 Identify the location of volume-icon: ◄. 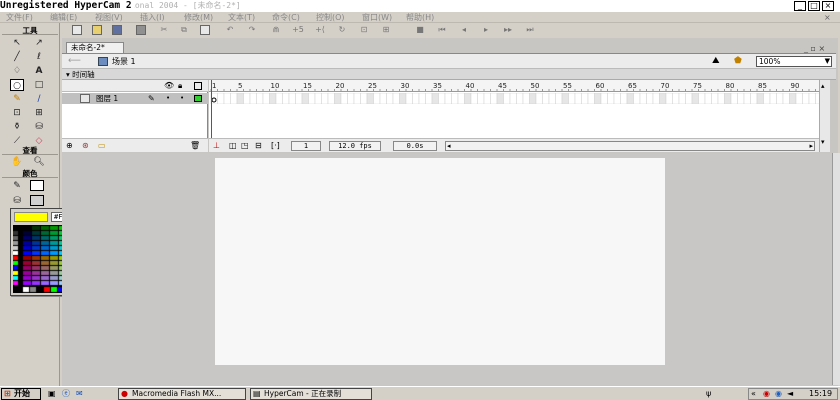
(790, 394).